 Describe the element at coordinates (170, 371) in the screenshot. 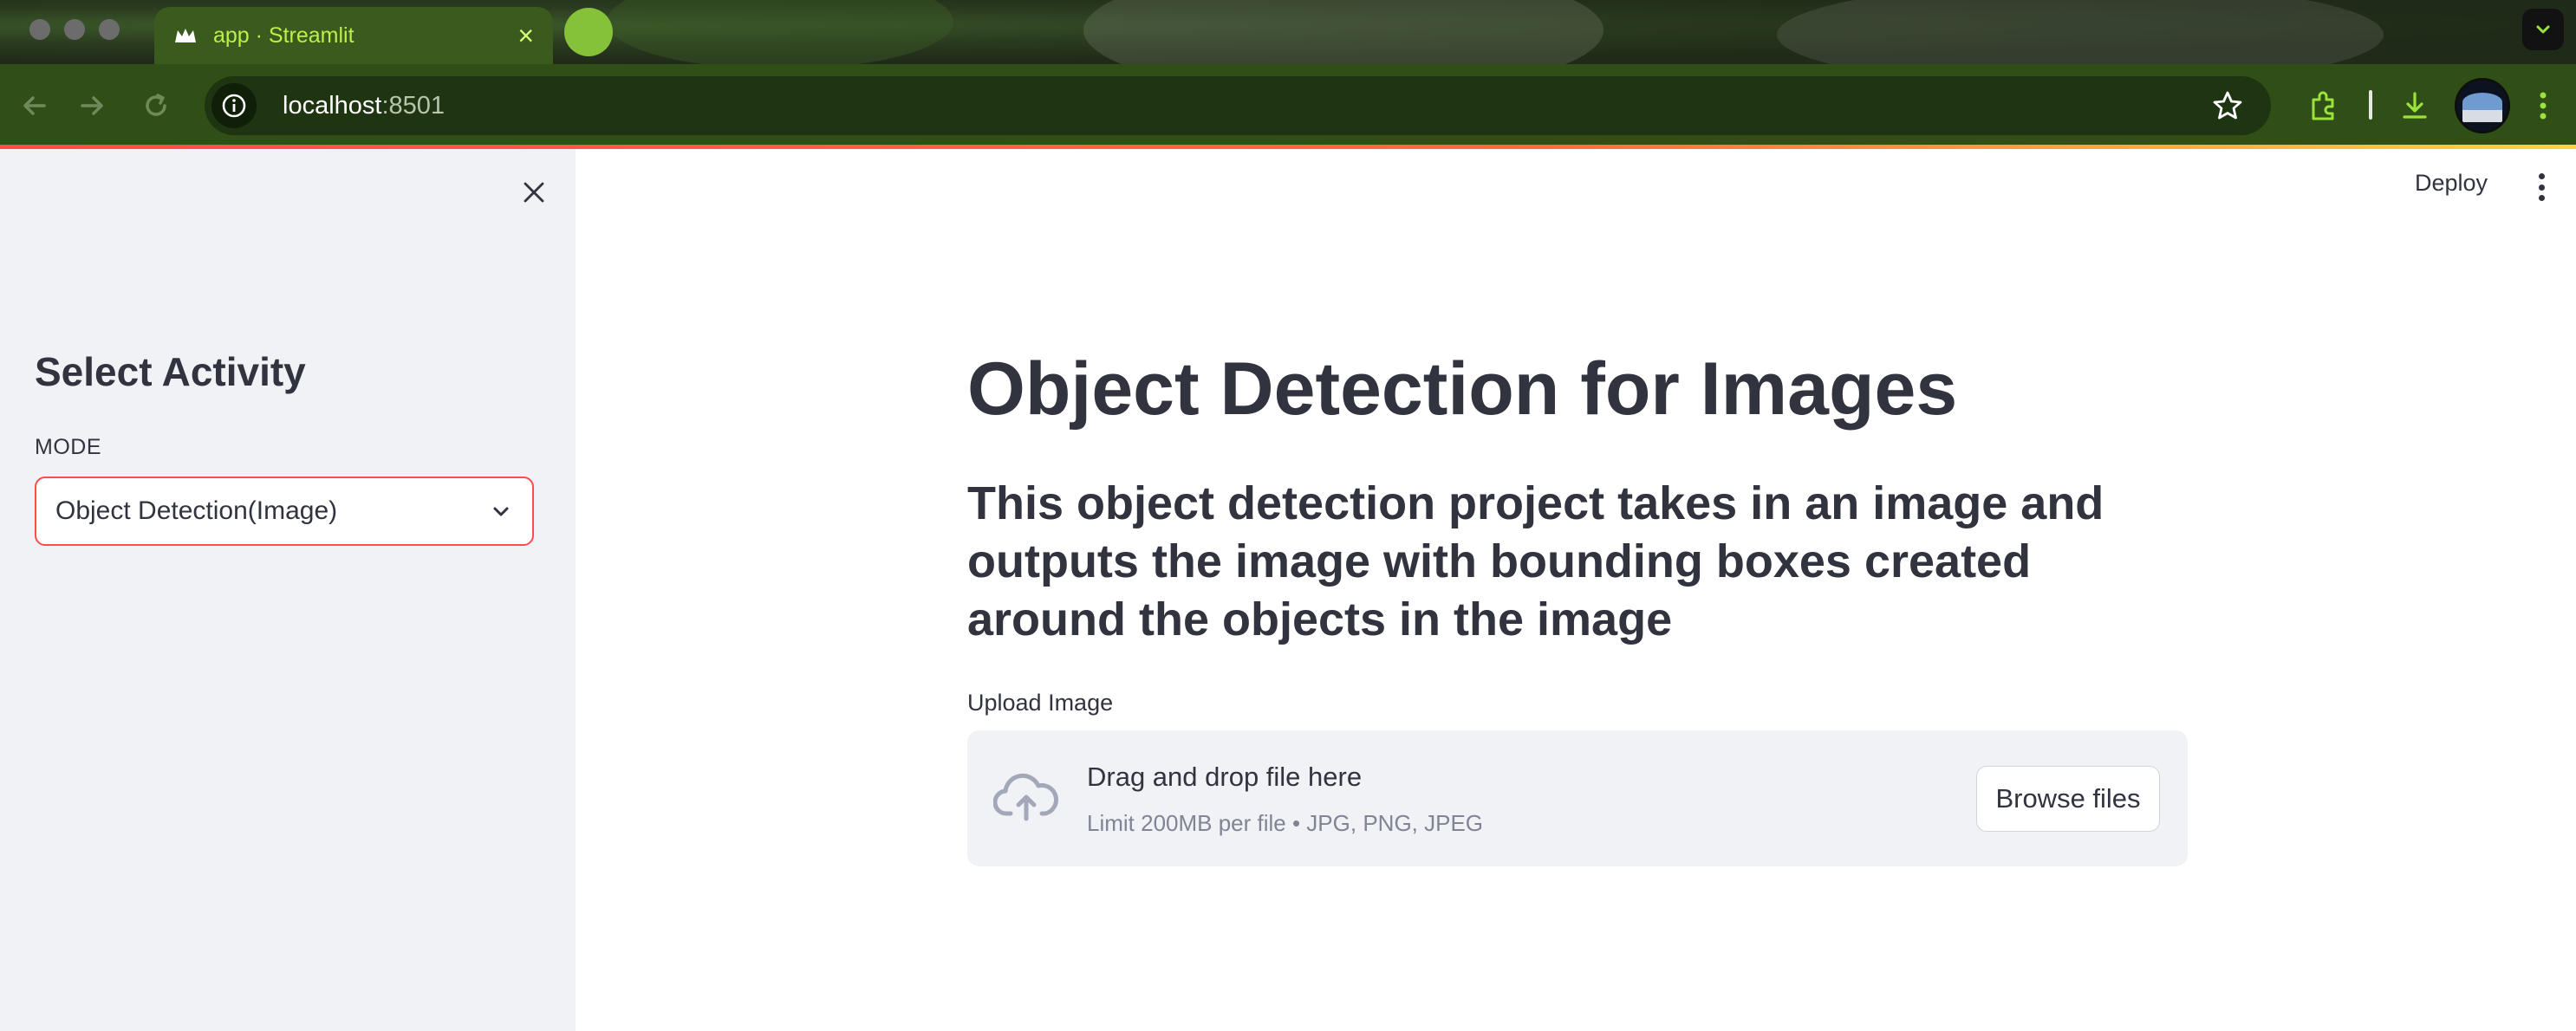

I see `sidebar-title: Select Activity` at that location.